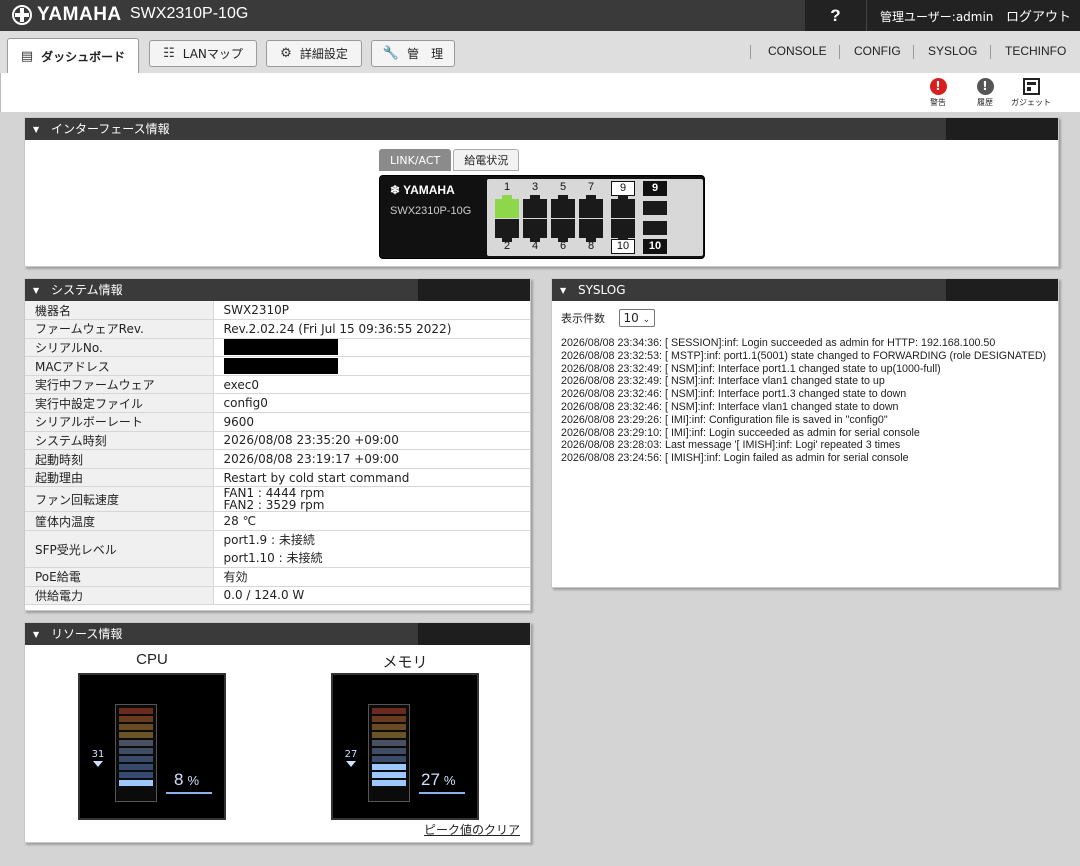 Image resolution: width=1080 pixels, height=866 pixels. Describe the element at coordinates (646, 320) in the screenshot. I see `chevron-down-icon: ⌄` at that location.